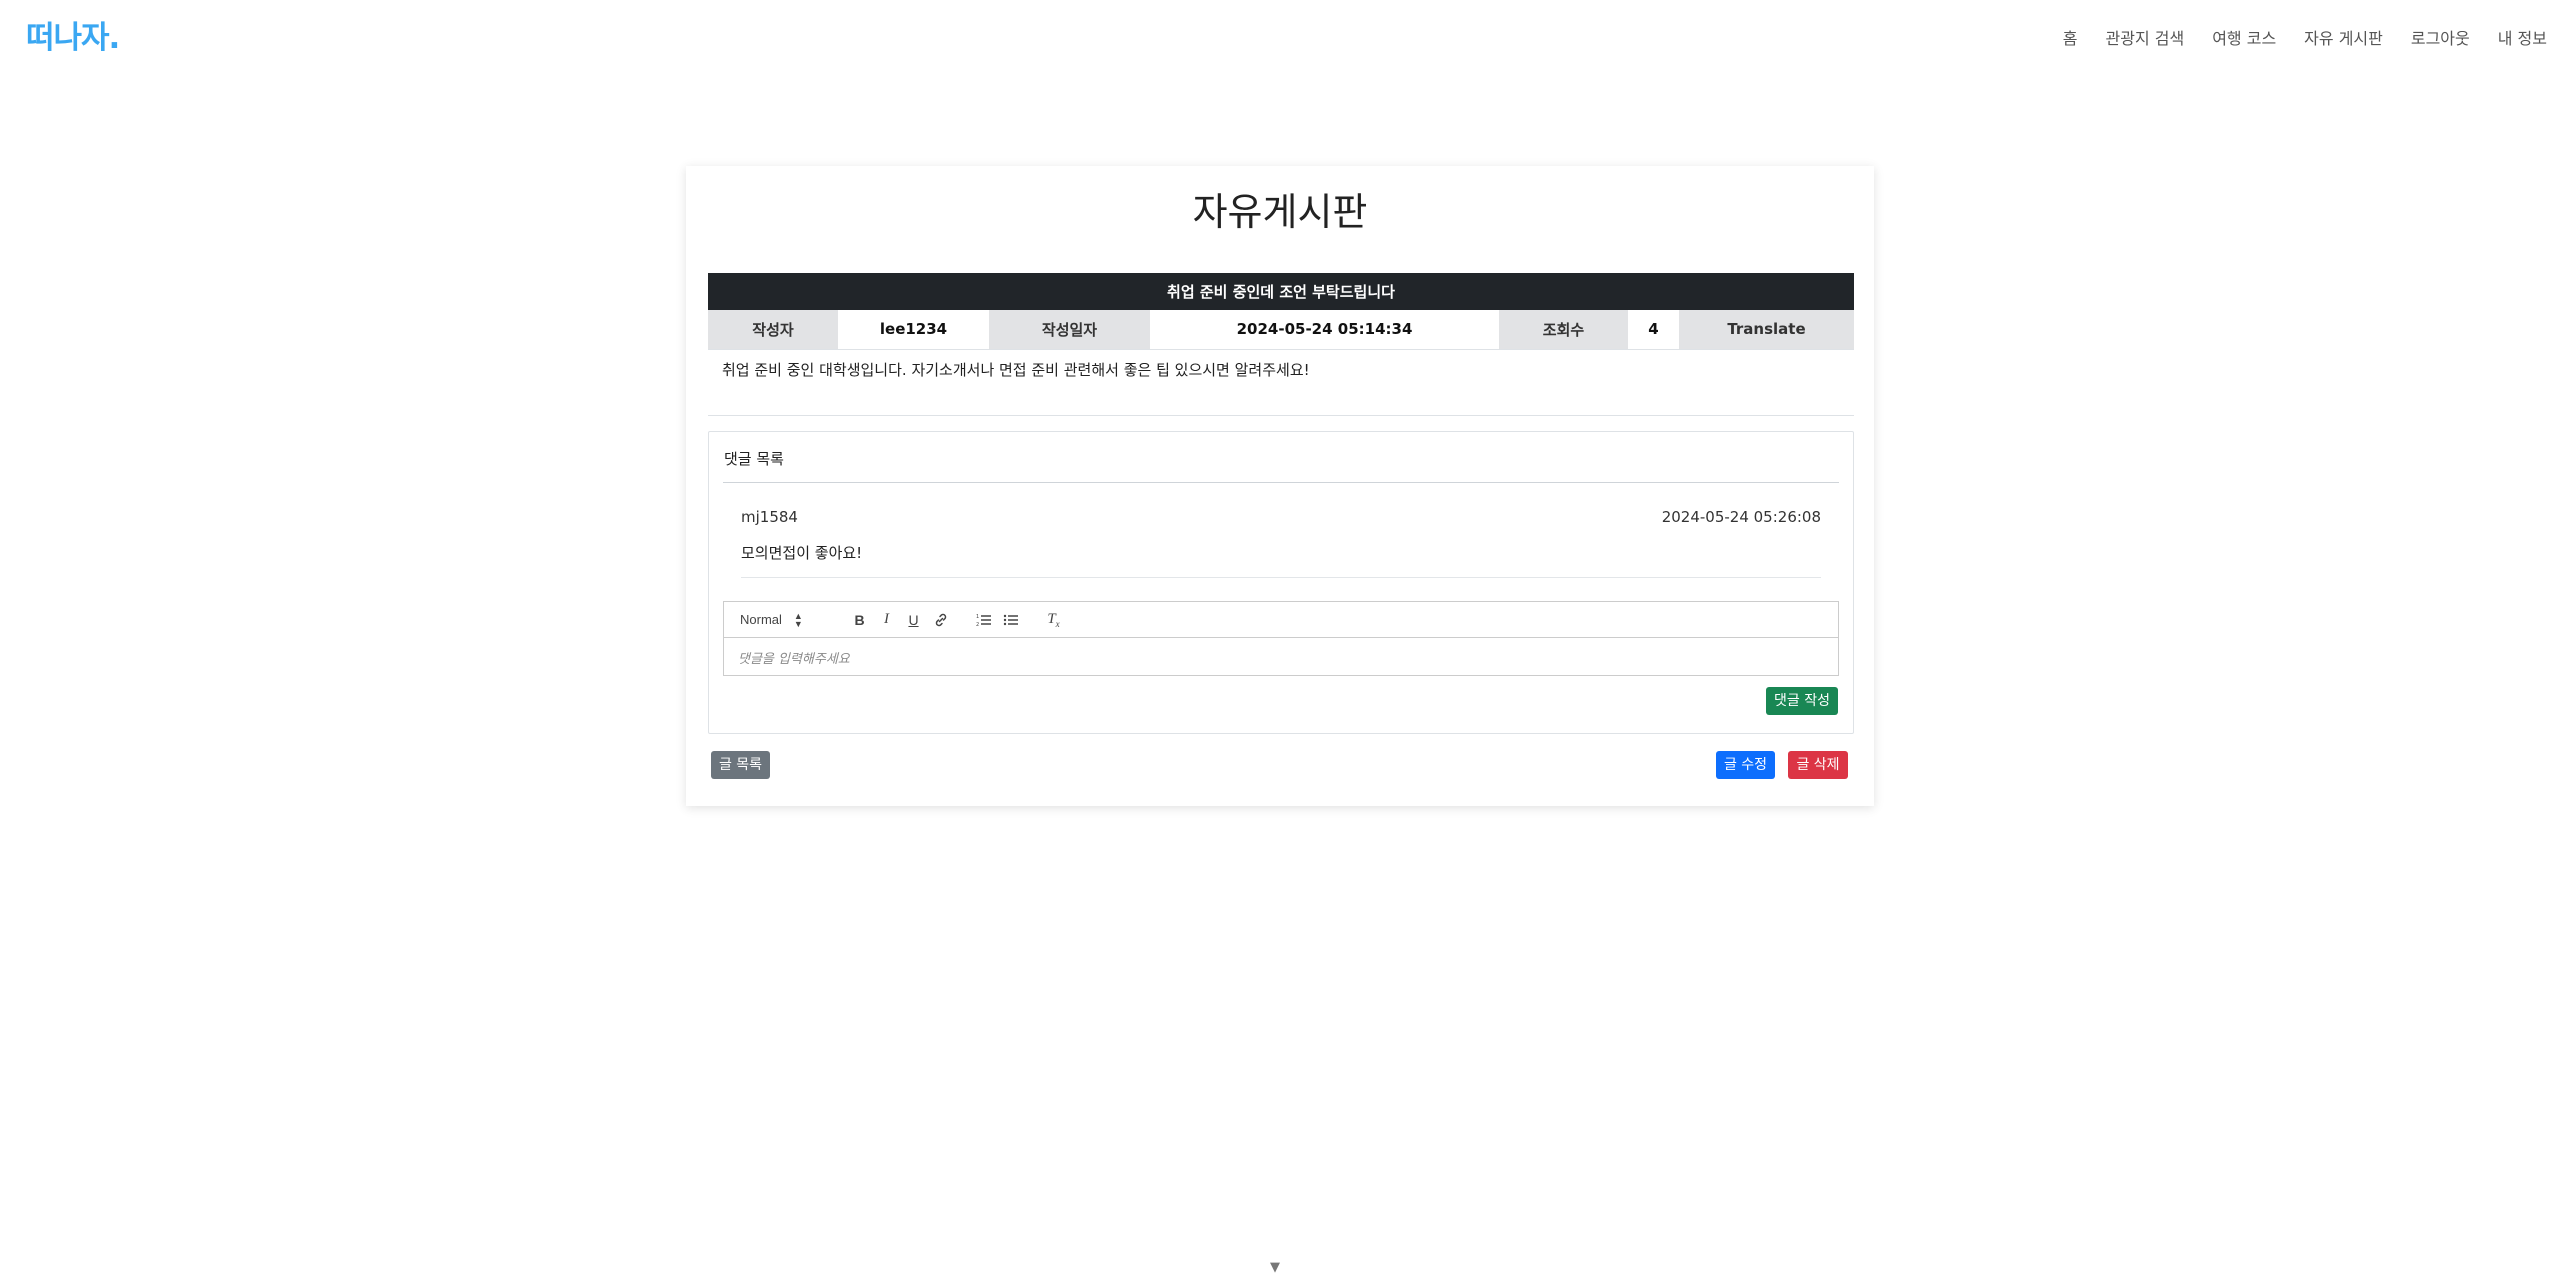  I want to click on views-value: 4, so click(1653, 330).